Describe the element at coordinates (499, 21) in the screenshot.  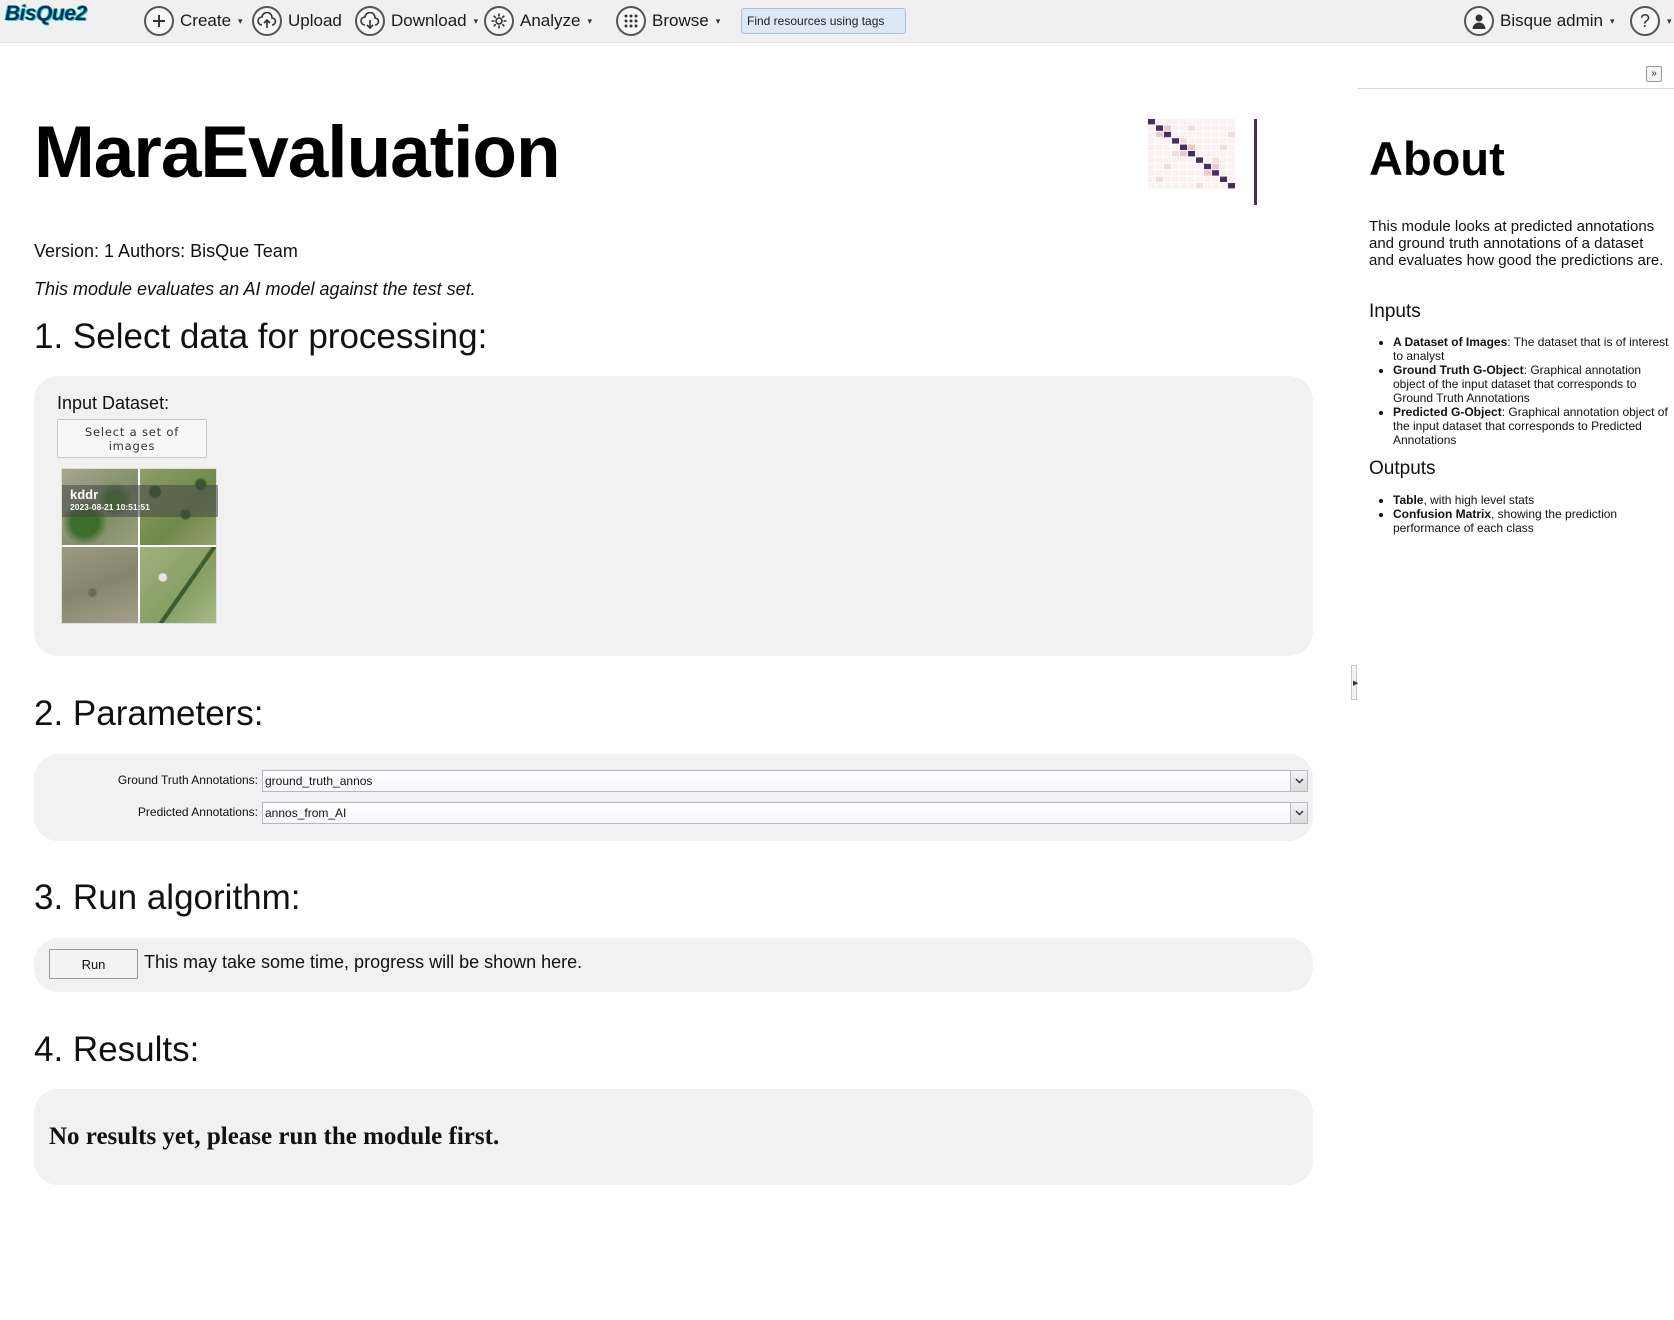
I see `gear-icon` at that location.